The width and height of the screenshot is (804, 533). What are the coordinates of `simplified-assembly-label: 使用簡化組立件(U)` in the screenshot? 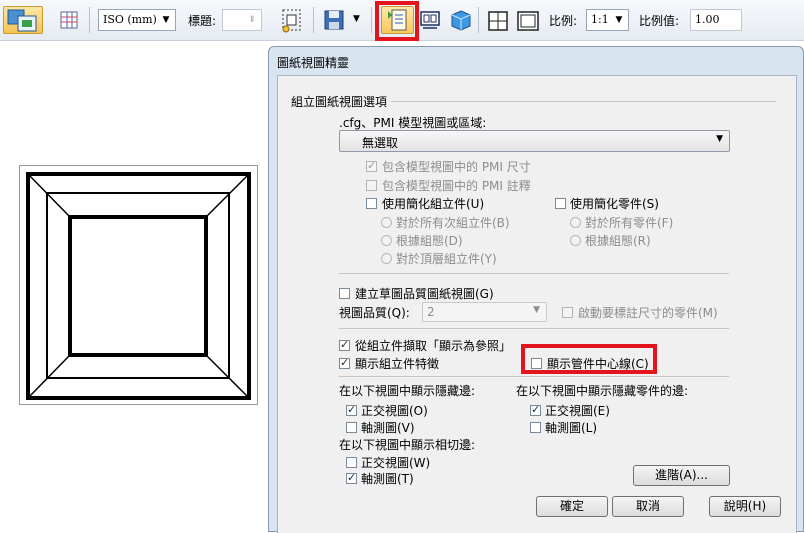 It's located at (433, 204).